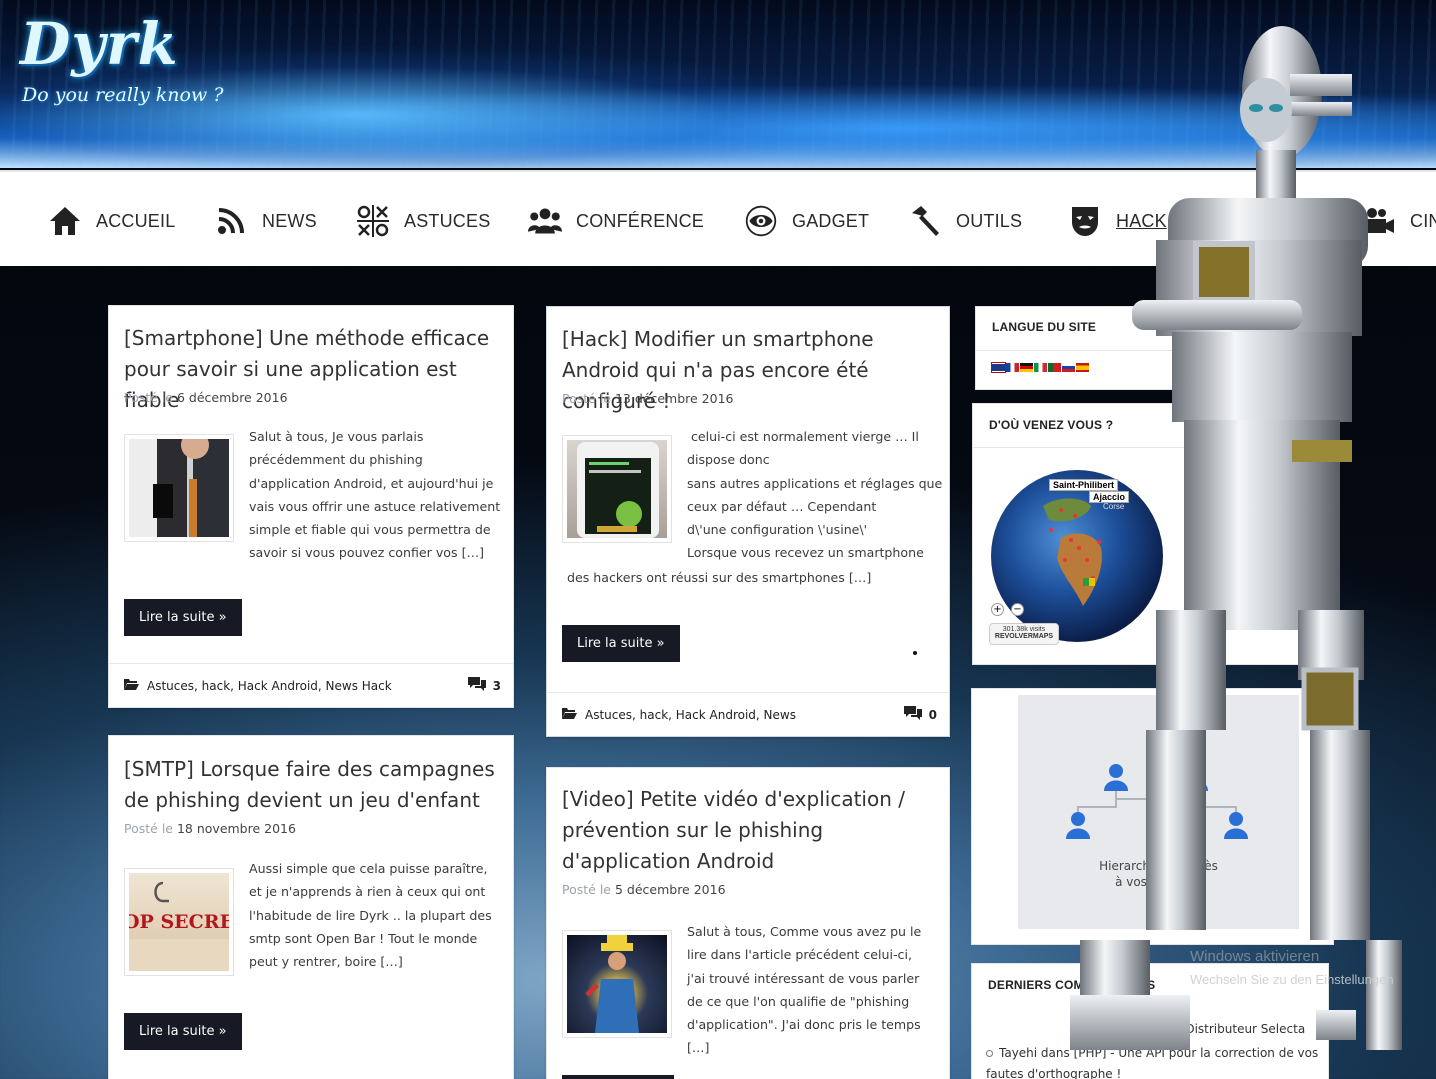 The height and width of the screenshot is (1079, 1436). What do you see at coordinates (1040, 367) in the screenshot?
I see `flag-it-icon` at bounding box center [1040, 367].